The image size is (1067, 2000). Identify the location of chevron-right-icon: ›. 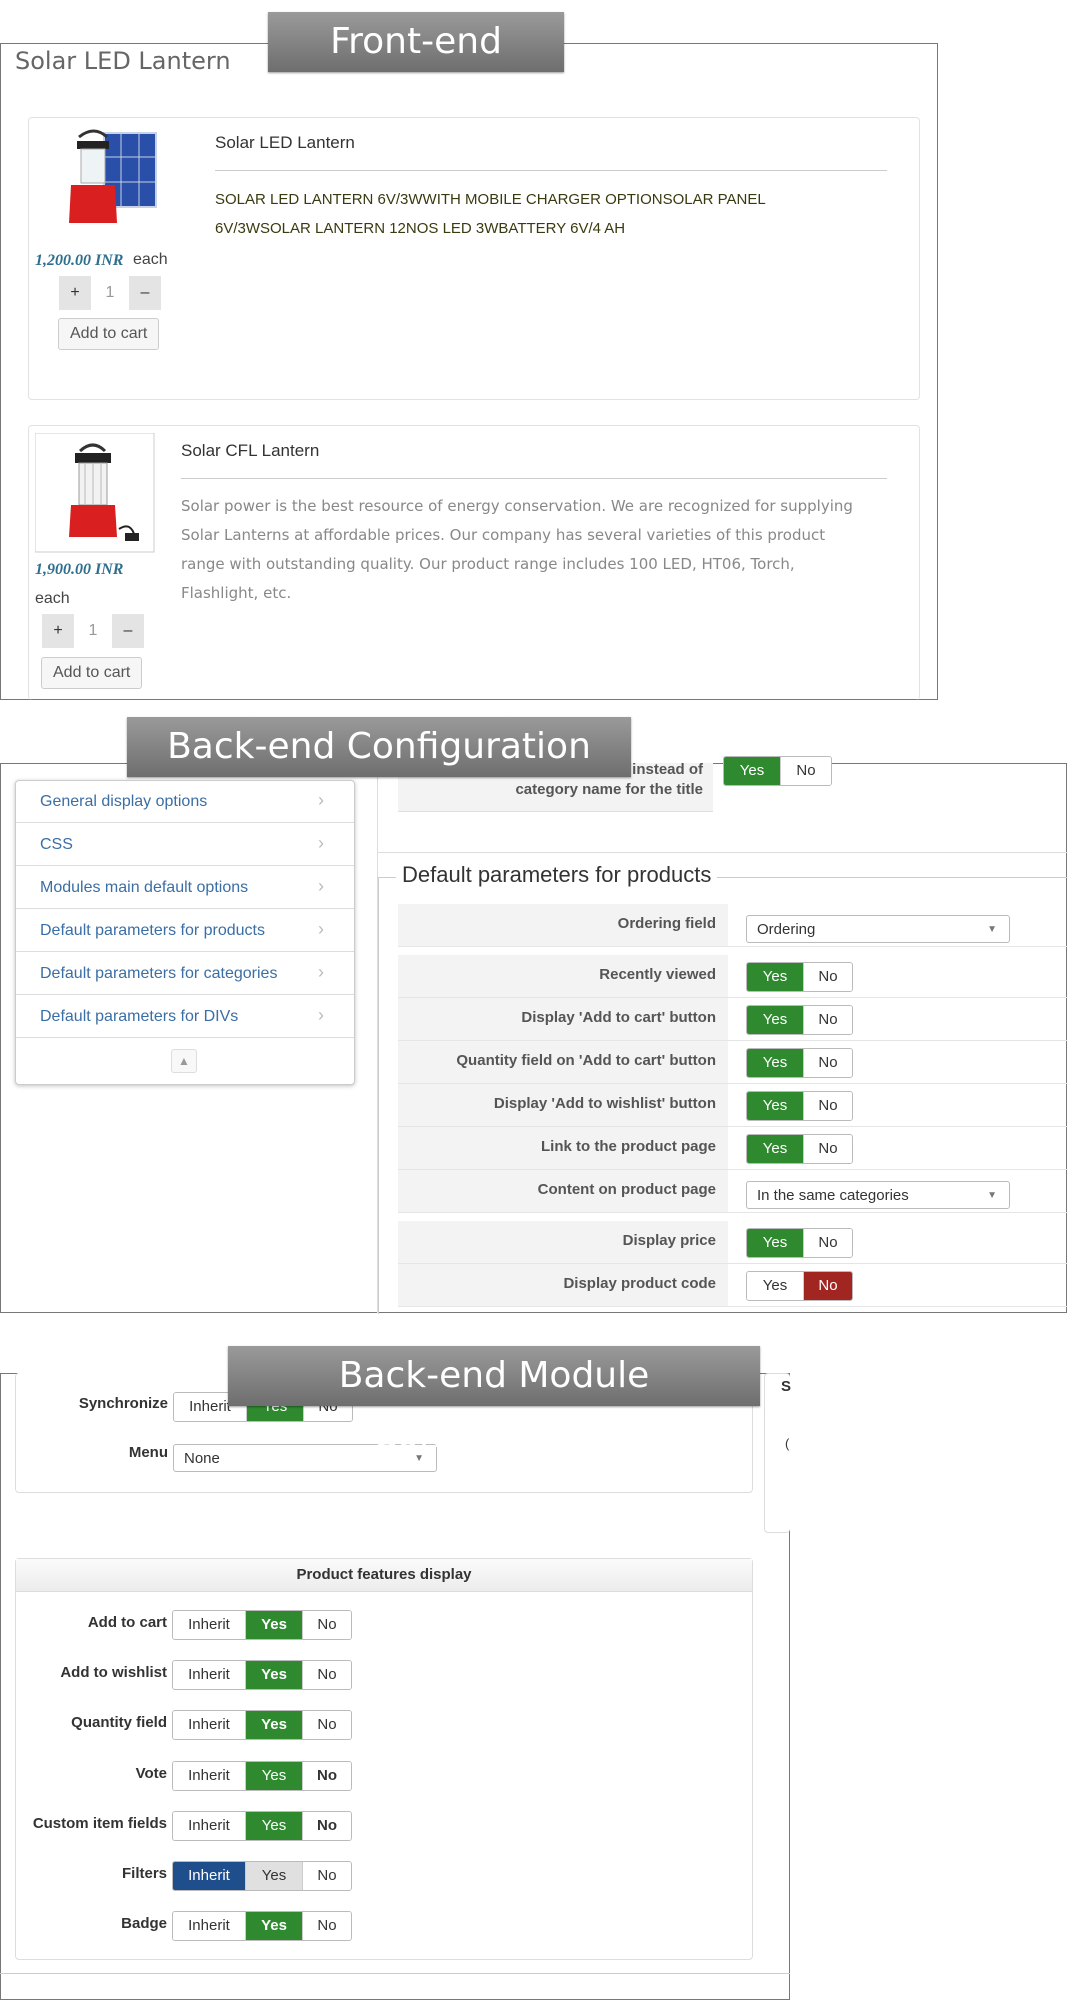
(321, 1015).